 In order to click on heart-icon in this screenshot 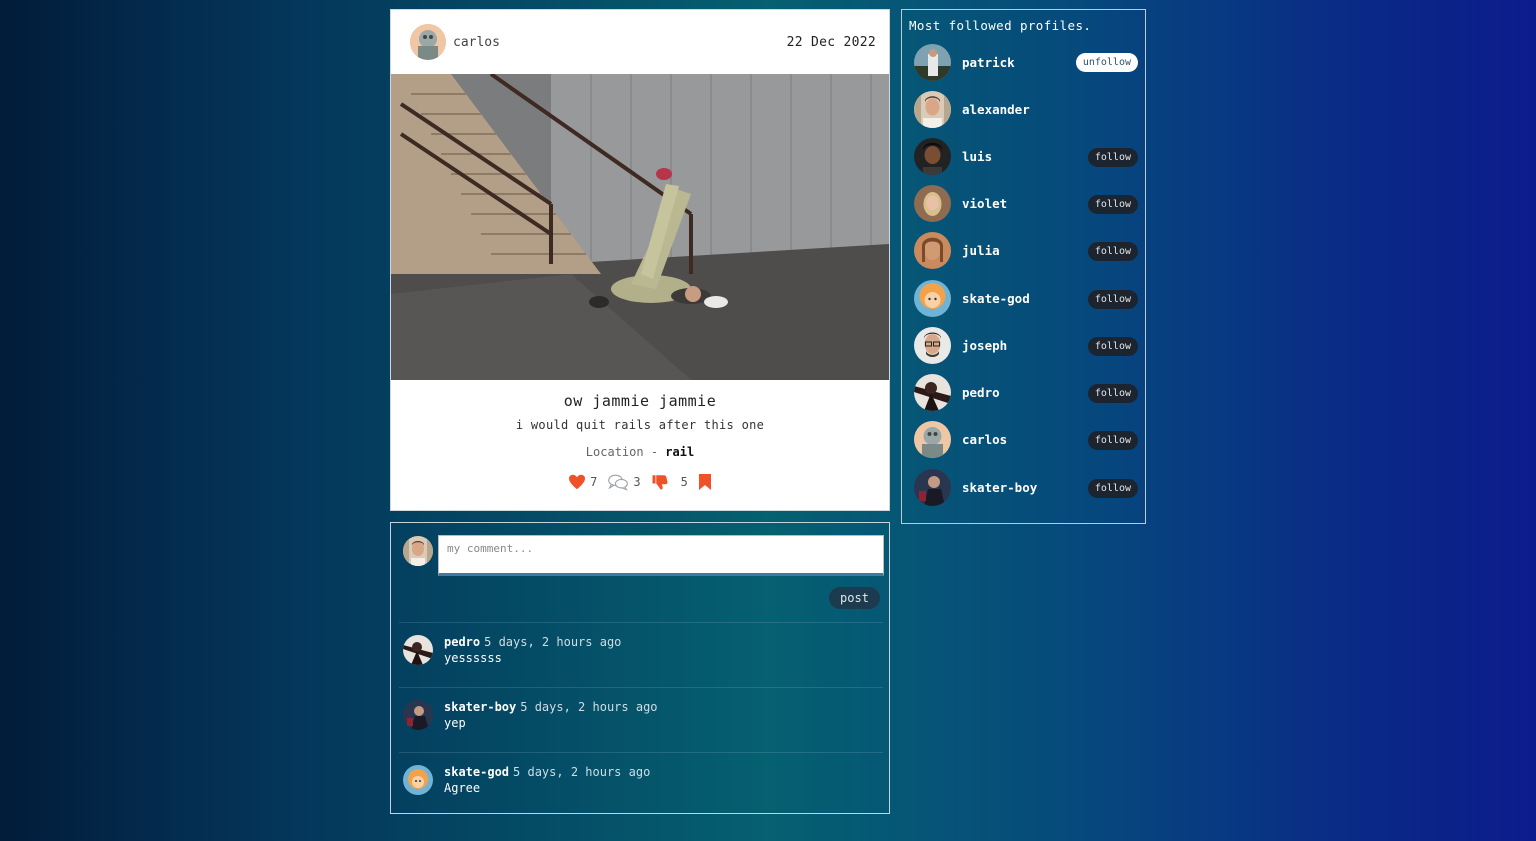, I will do `click(577, 482)`.